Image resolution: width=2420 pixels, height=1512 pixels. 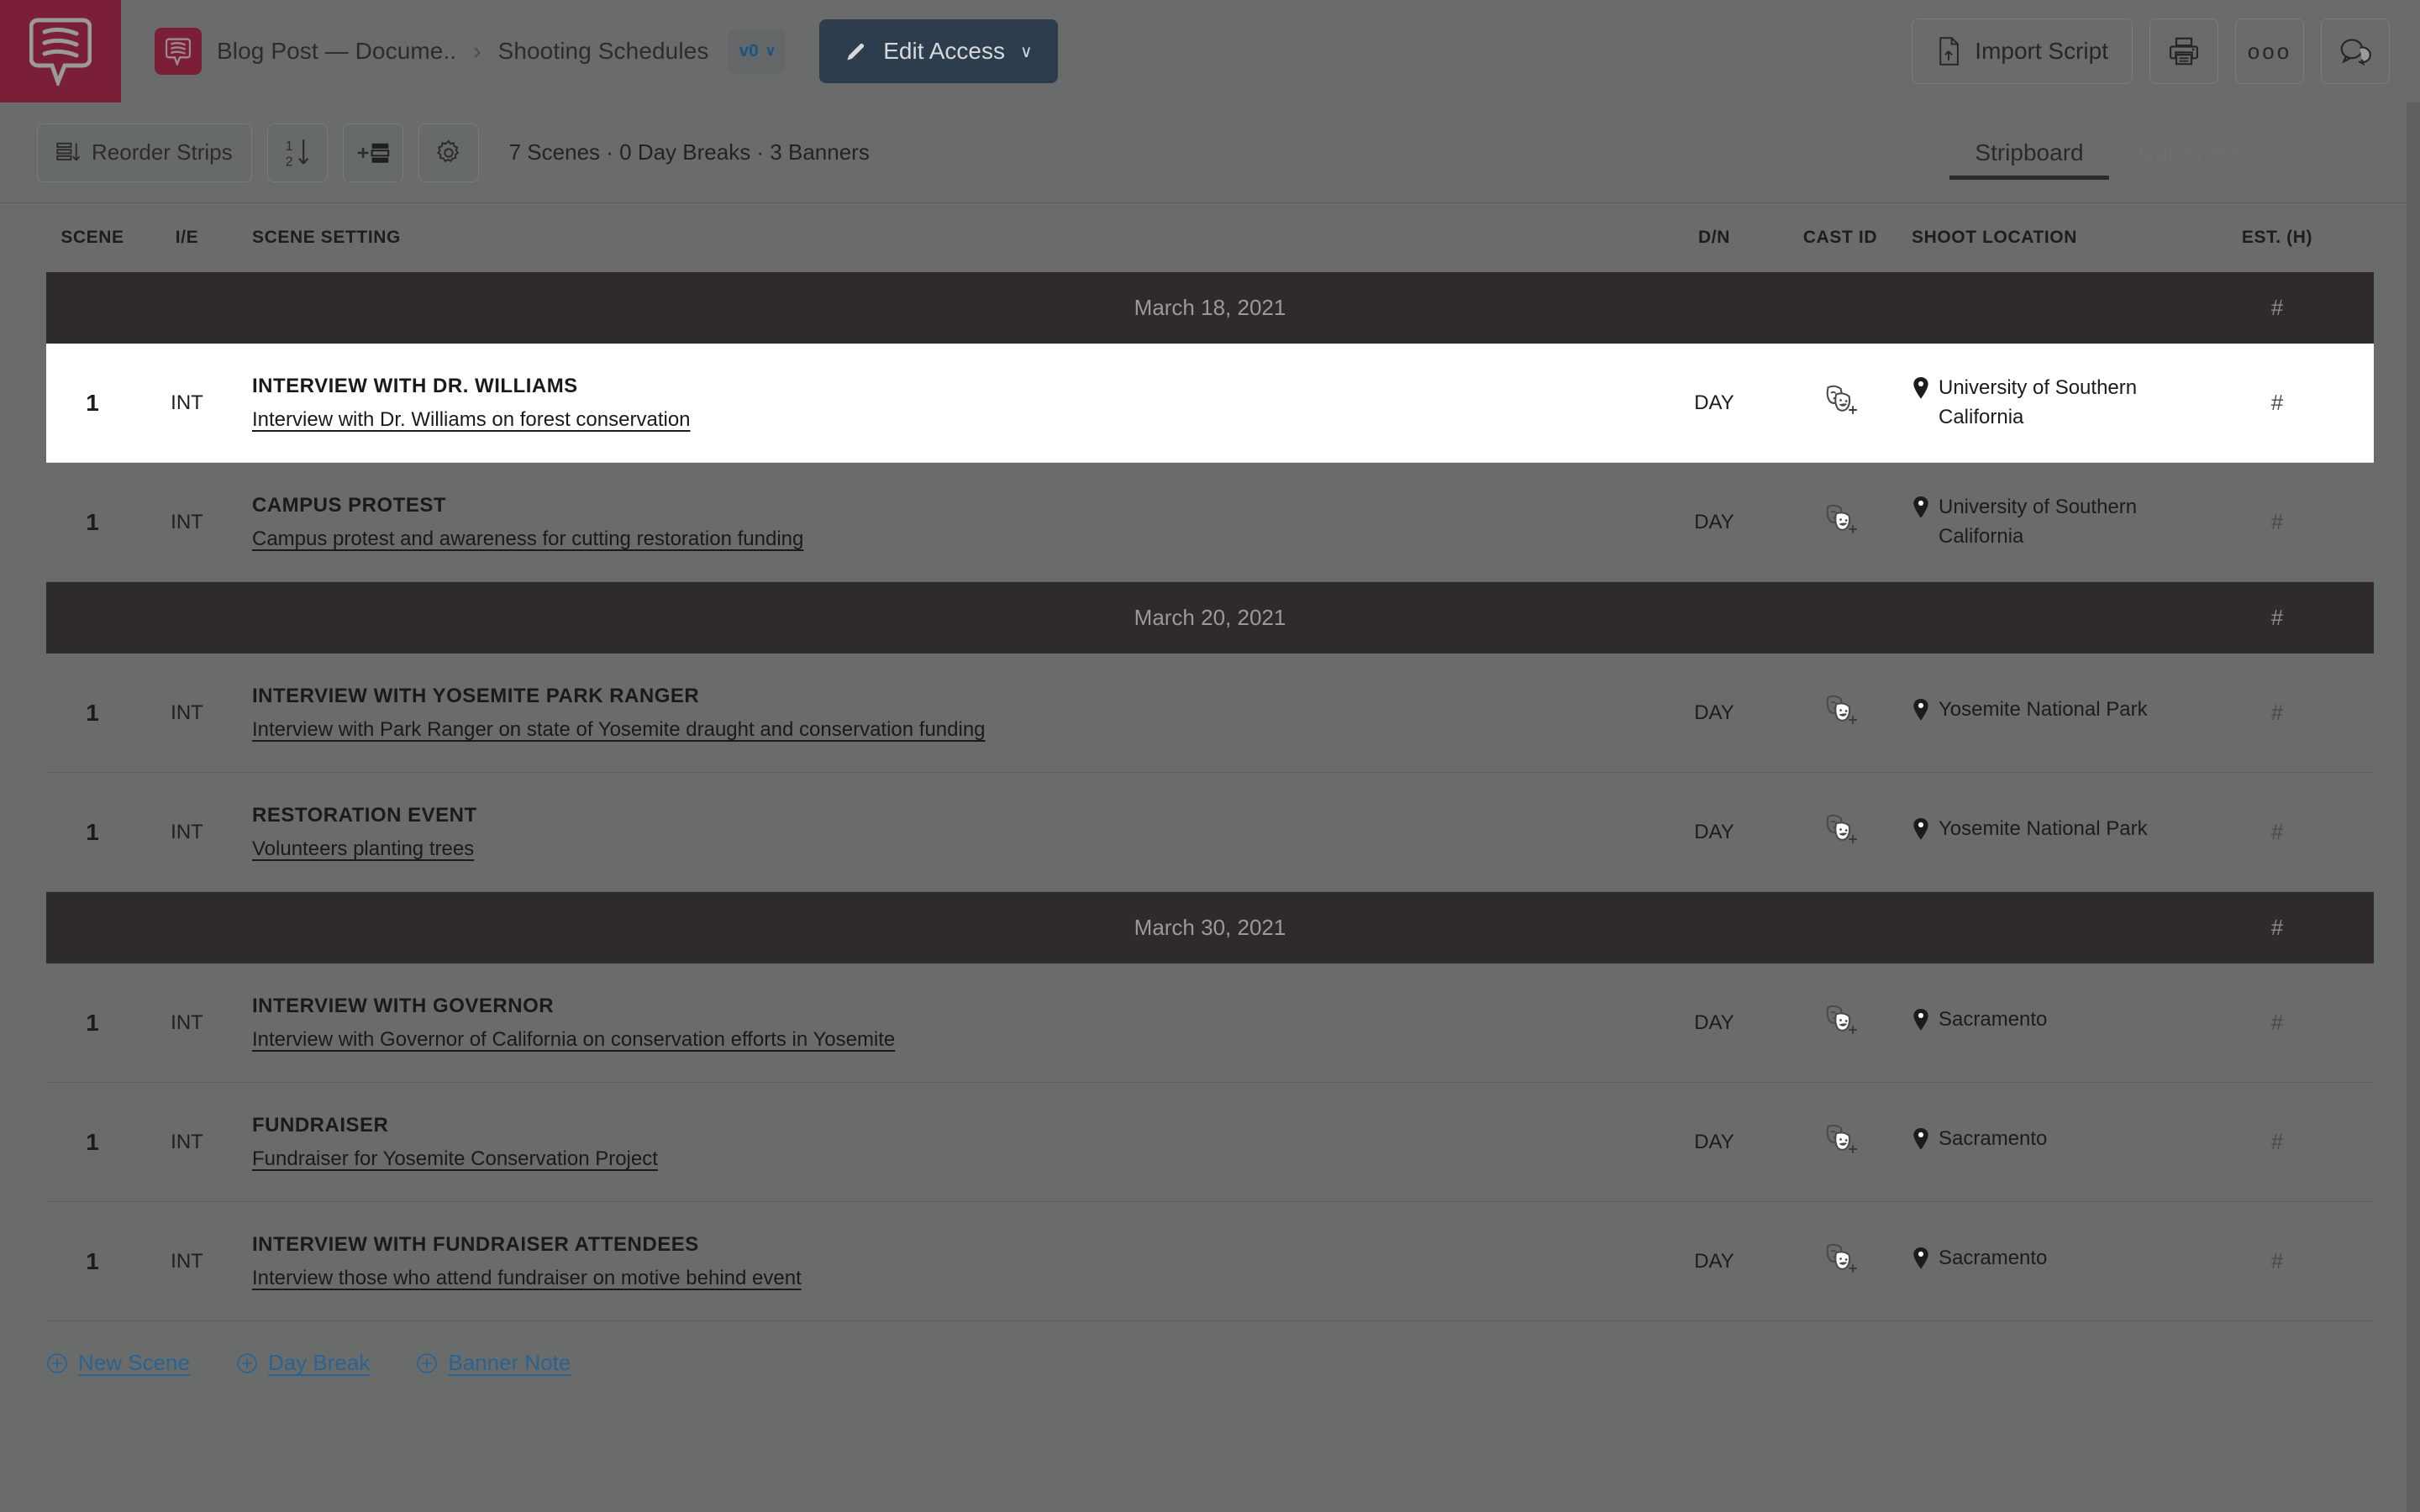 I want to click on vertical-scrollbar, so click(x=2413, y=807).